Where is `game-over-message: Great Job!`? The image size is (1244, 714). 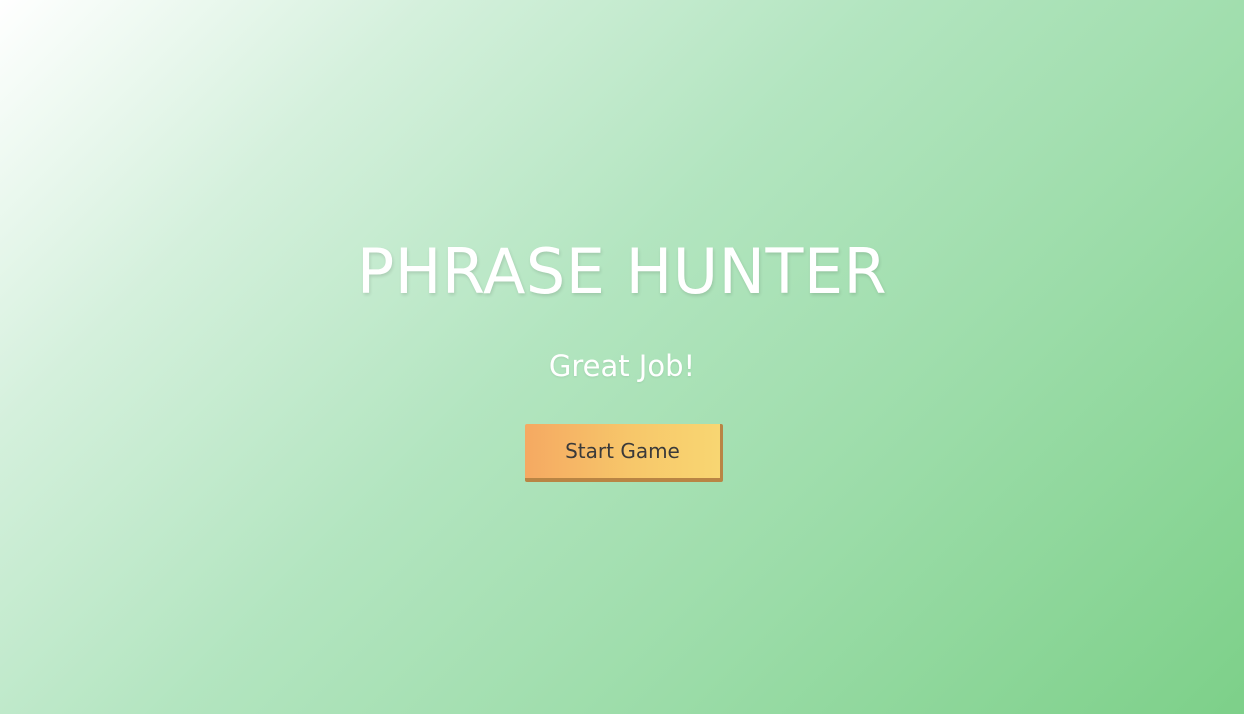 game-over-message: Great Job! is located at coordinates (622, 366).